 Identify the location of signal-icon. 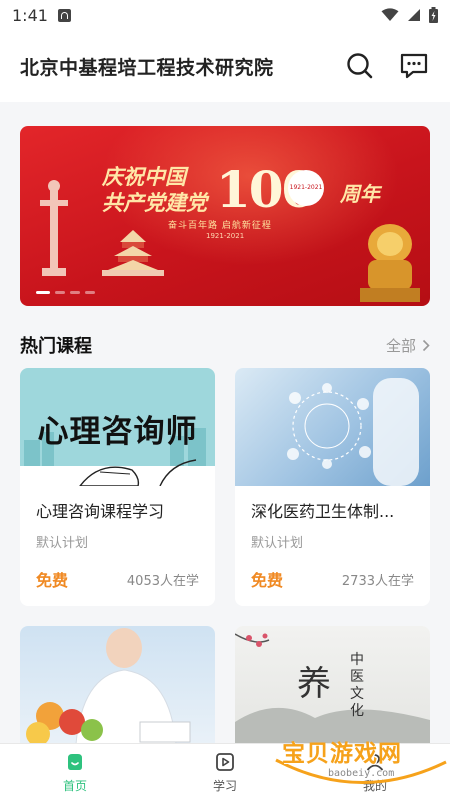
(414, 15).